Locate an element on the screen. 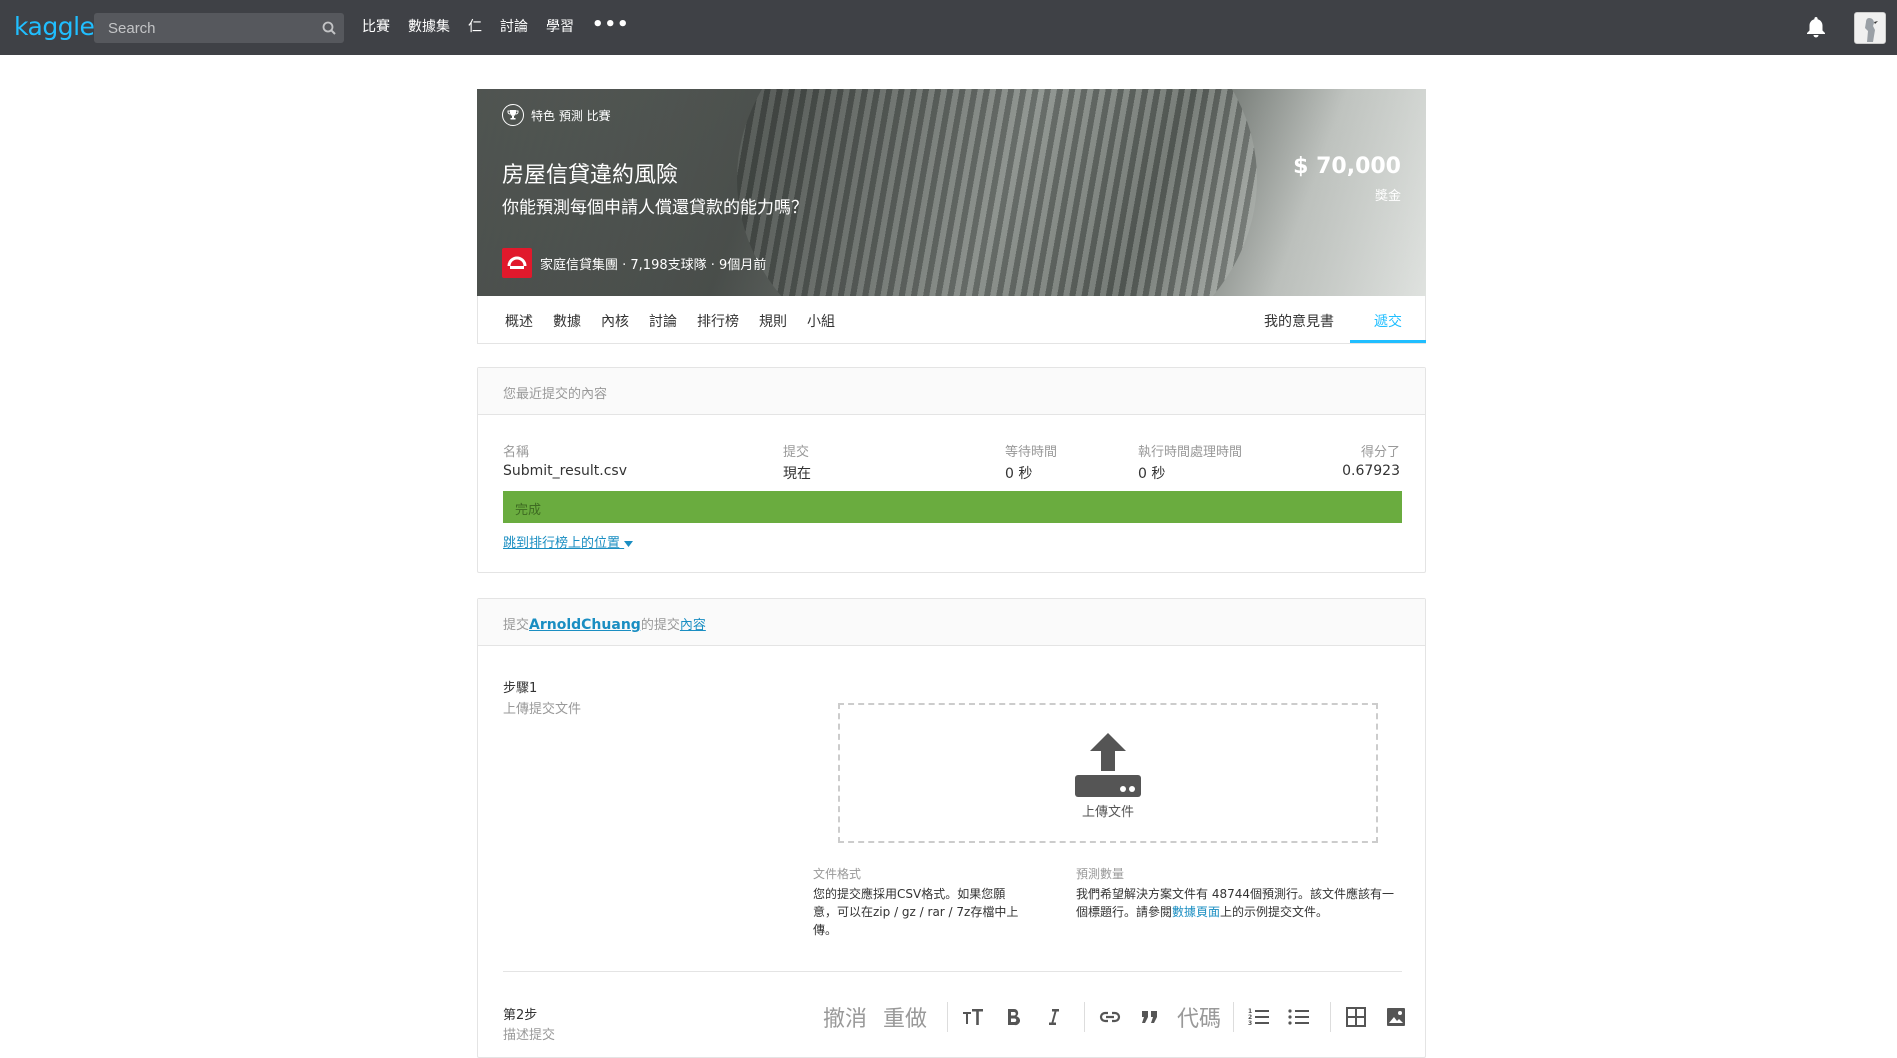 This screenshot has width=1897, height=1058. user-profile-link: ArnoldChuang is located at coordinates (585, 625).